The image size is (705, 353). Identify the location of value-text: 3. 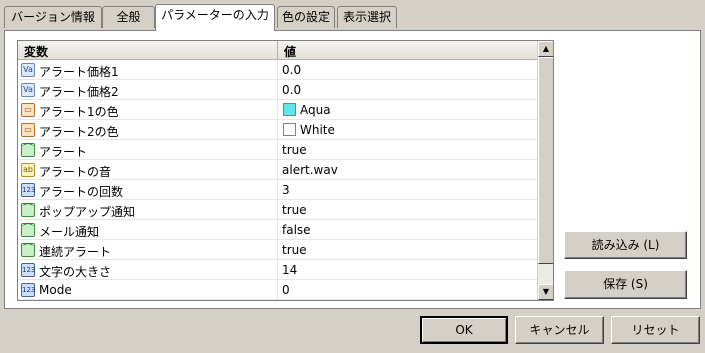
(286, 190).